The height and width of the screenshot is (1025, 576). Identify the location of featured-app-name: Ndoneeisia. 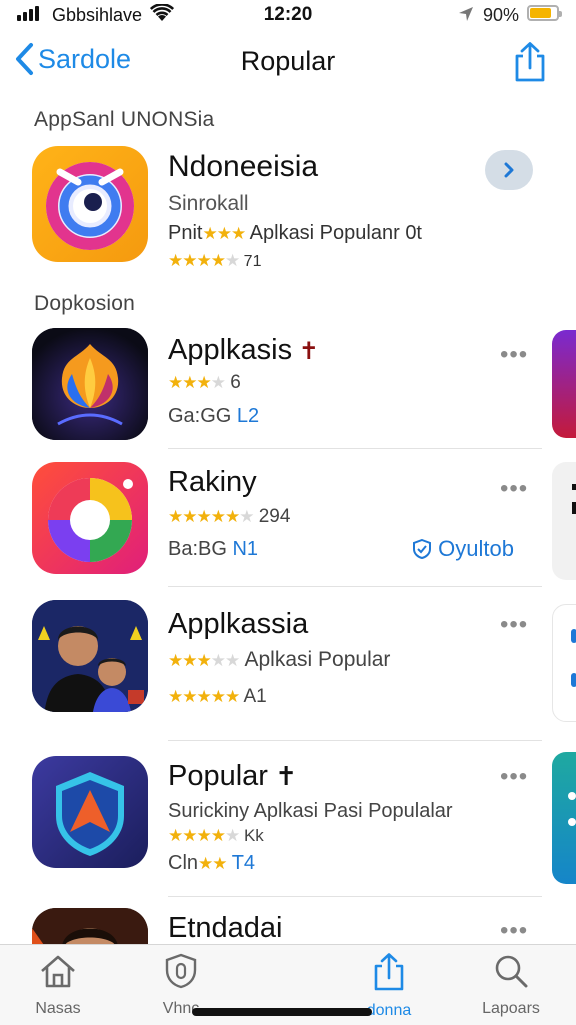
(243, 166).